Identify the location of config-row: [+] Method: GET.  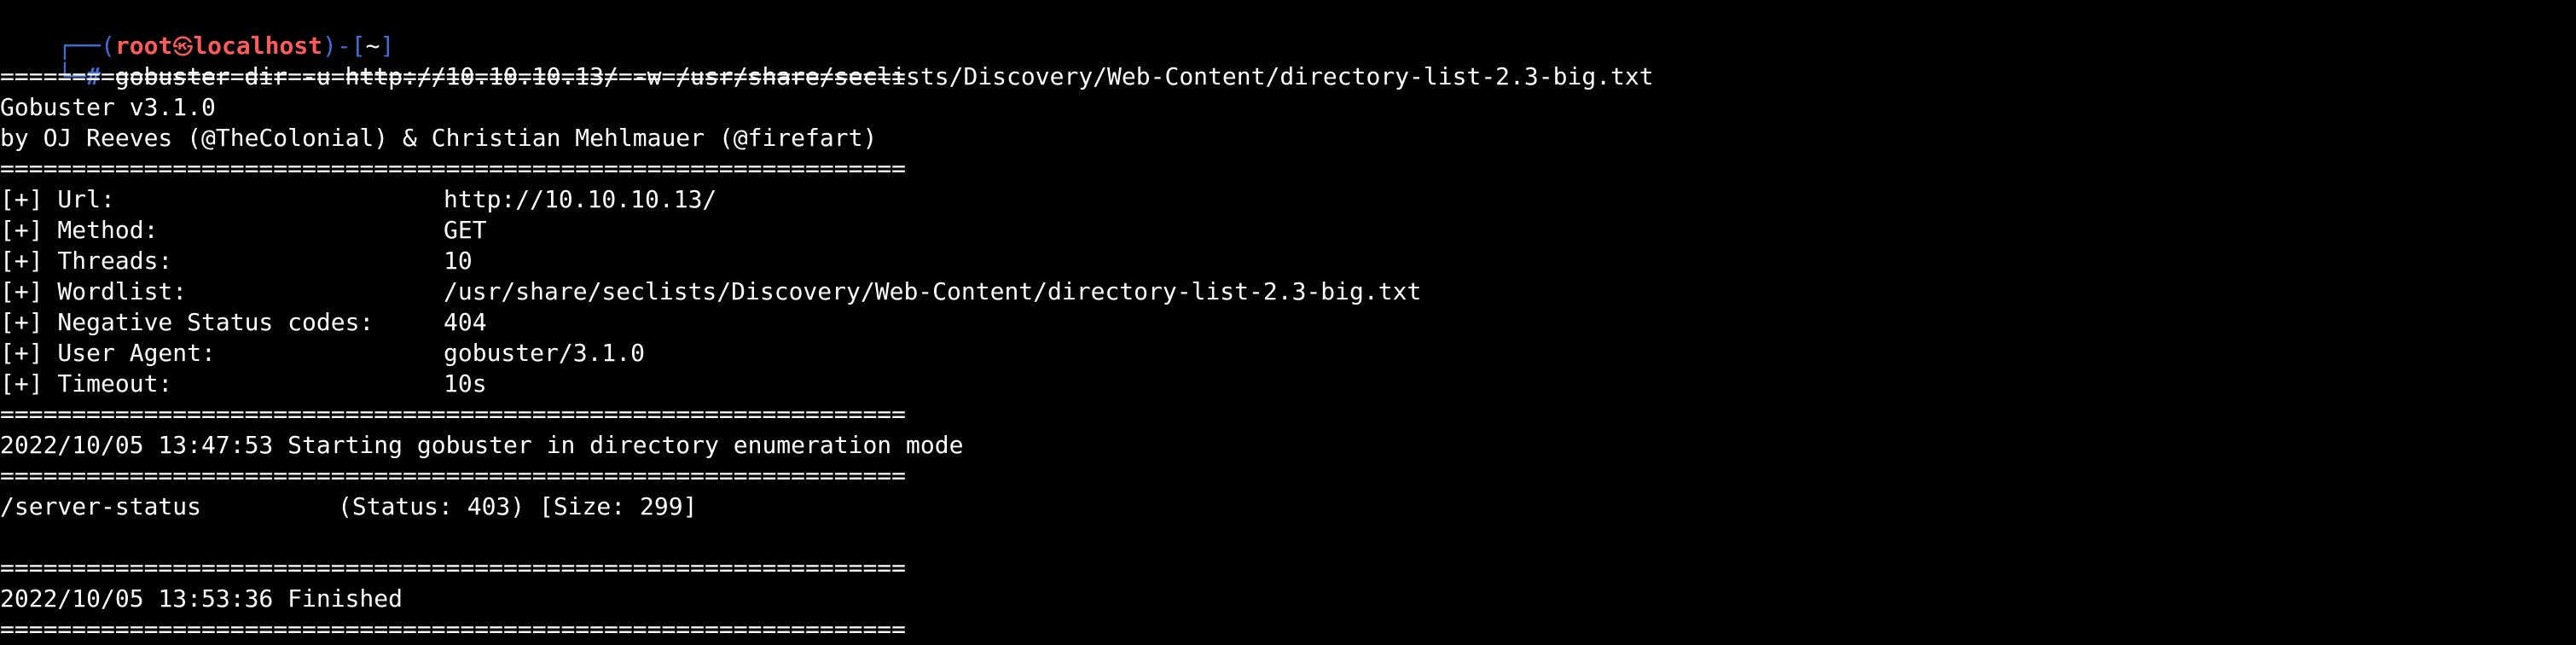
(243, 231).